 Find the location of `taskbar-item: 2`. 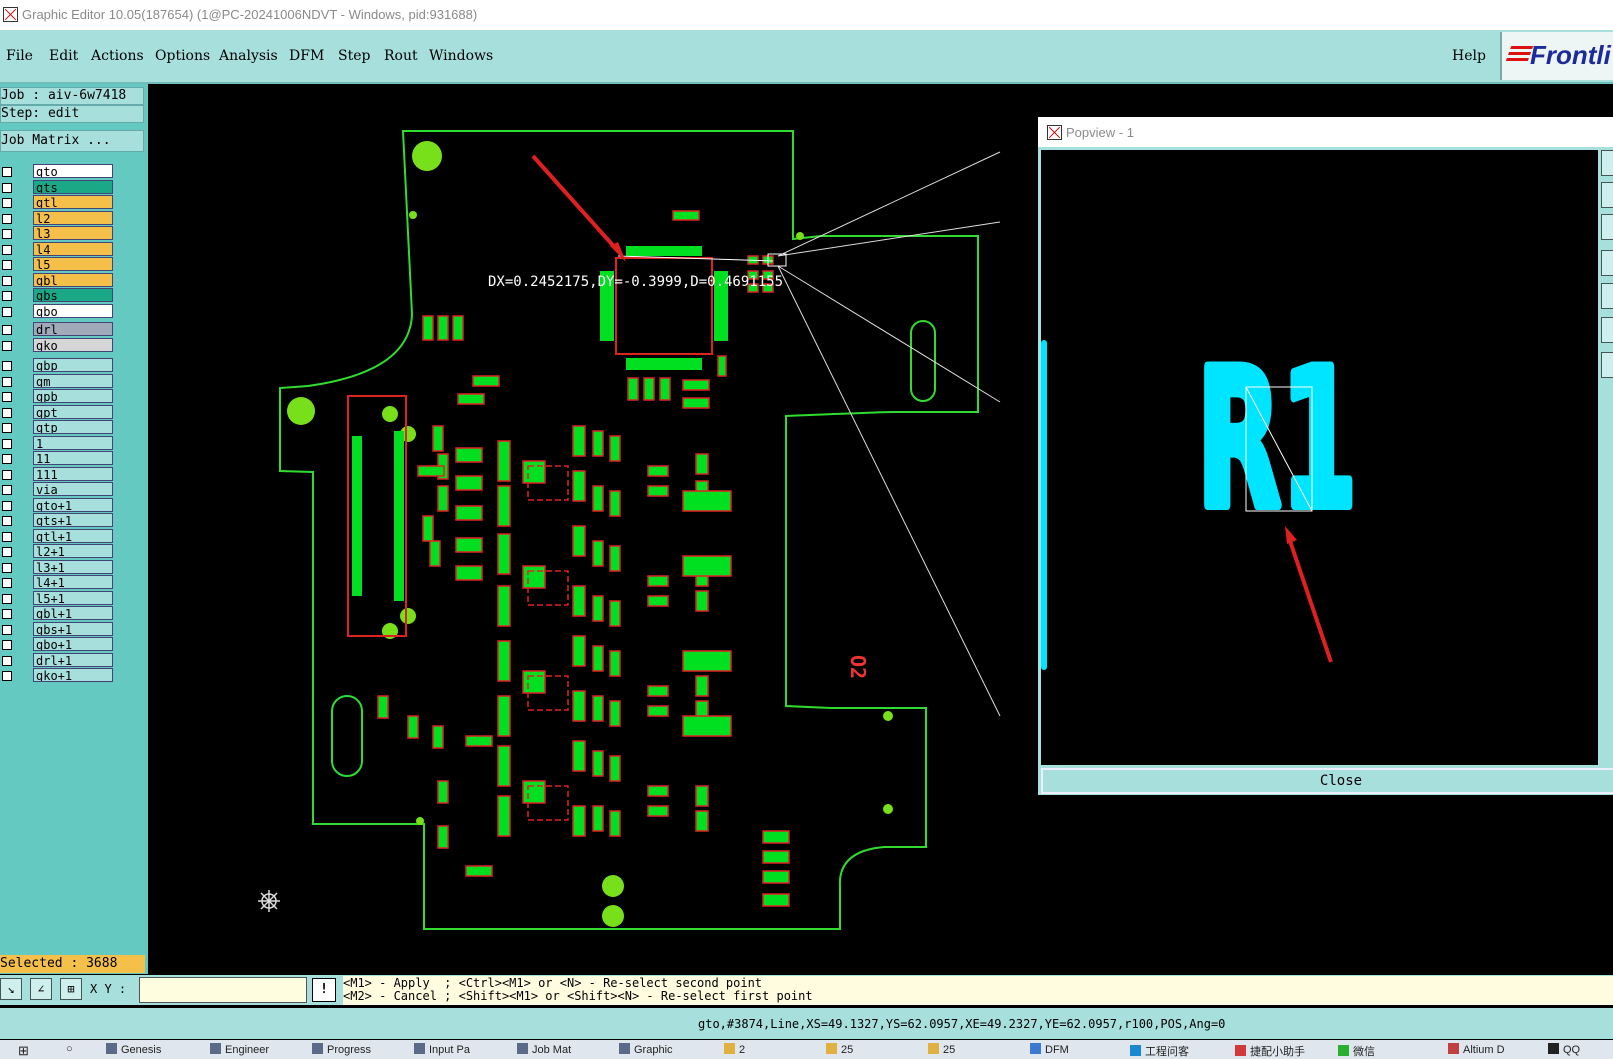

taskbar-item: 2 is located at coordinates (742, 1050).